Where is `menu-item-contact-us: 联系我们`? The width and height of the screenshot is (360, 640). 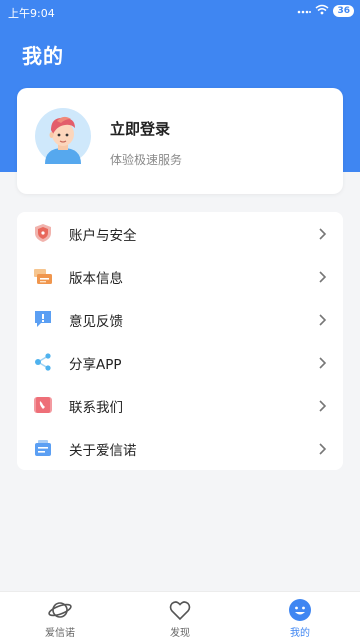
menu-item-contact-us: 联系我们 is located at coordinates (180, 405).